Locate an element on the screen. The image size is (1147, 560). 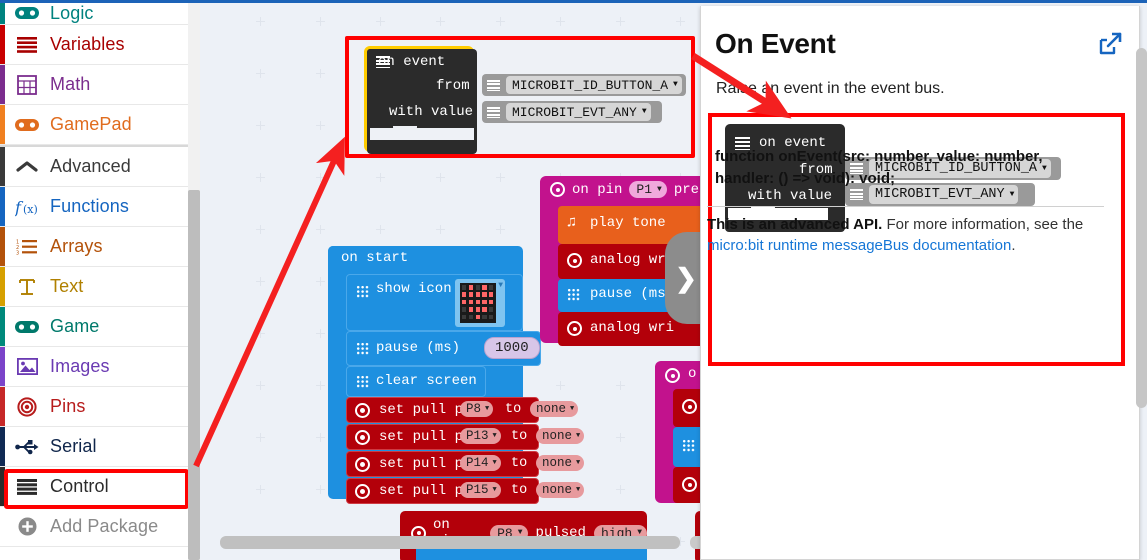
clear-screen-block: clear screen is located at coordinates (416, 381).